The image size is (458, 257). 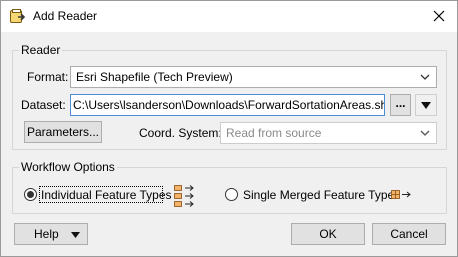 What do you see at coordinates (402, 196) in the screenshot?
I see `single-merged-feature-type-icon` at bounding box center [402, 196].